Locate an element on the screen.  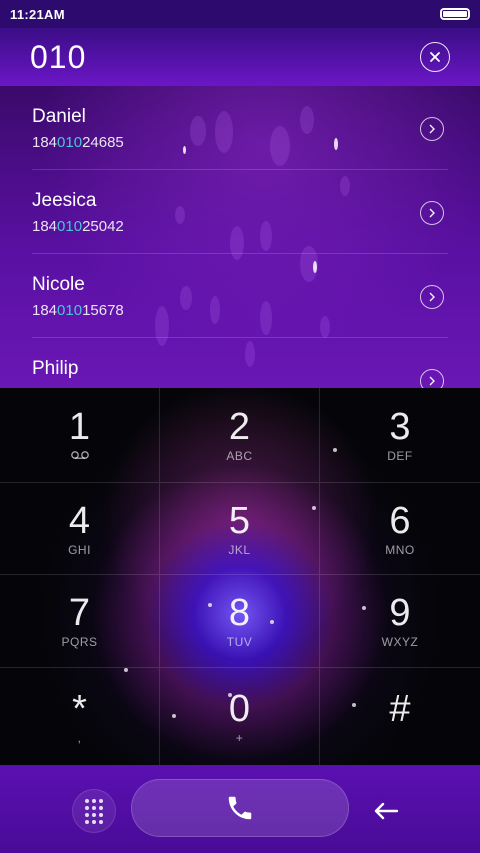
key-letters: DEF is located at coordinates (400, 456).